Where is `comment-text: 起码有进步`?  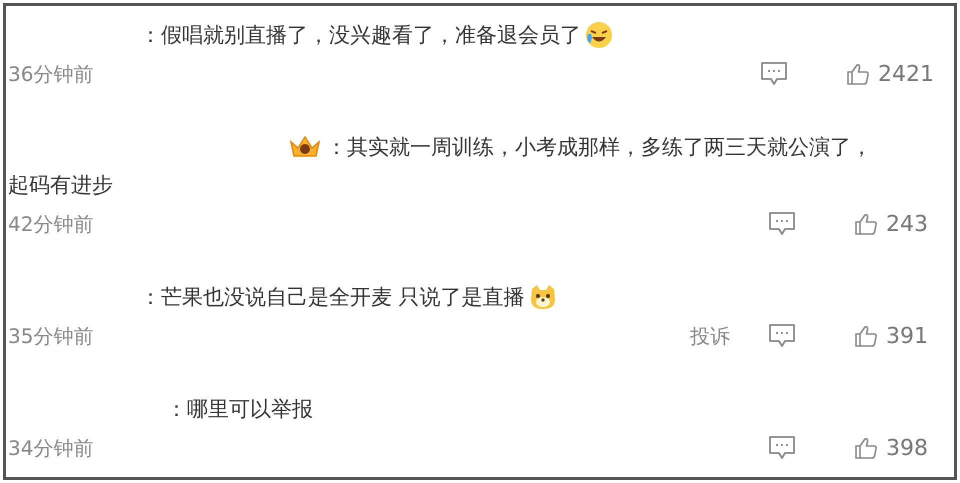 comment-text: 起码有进步 is located at coordinates (60, 185).